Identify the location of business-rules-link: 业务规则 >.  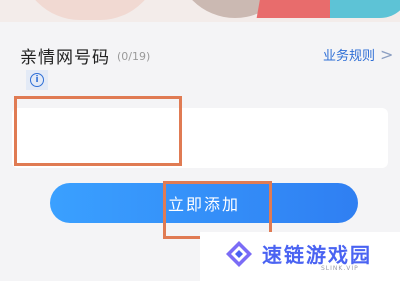
(358, 54).